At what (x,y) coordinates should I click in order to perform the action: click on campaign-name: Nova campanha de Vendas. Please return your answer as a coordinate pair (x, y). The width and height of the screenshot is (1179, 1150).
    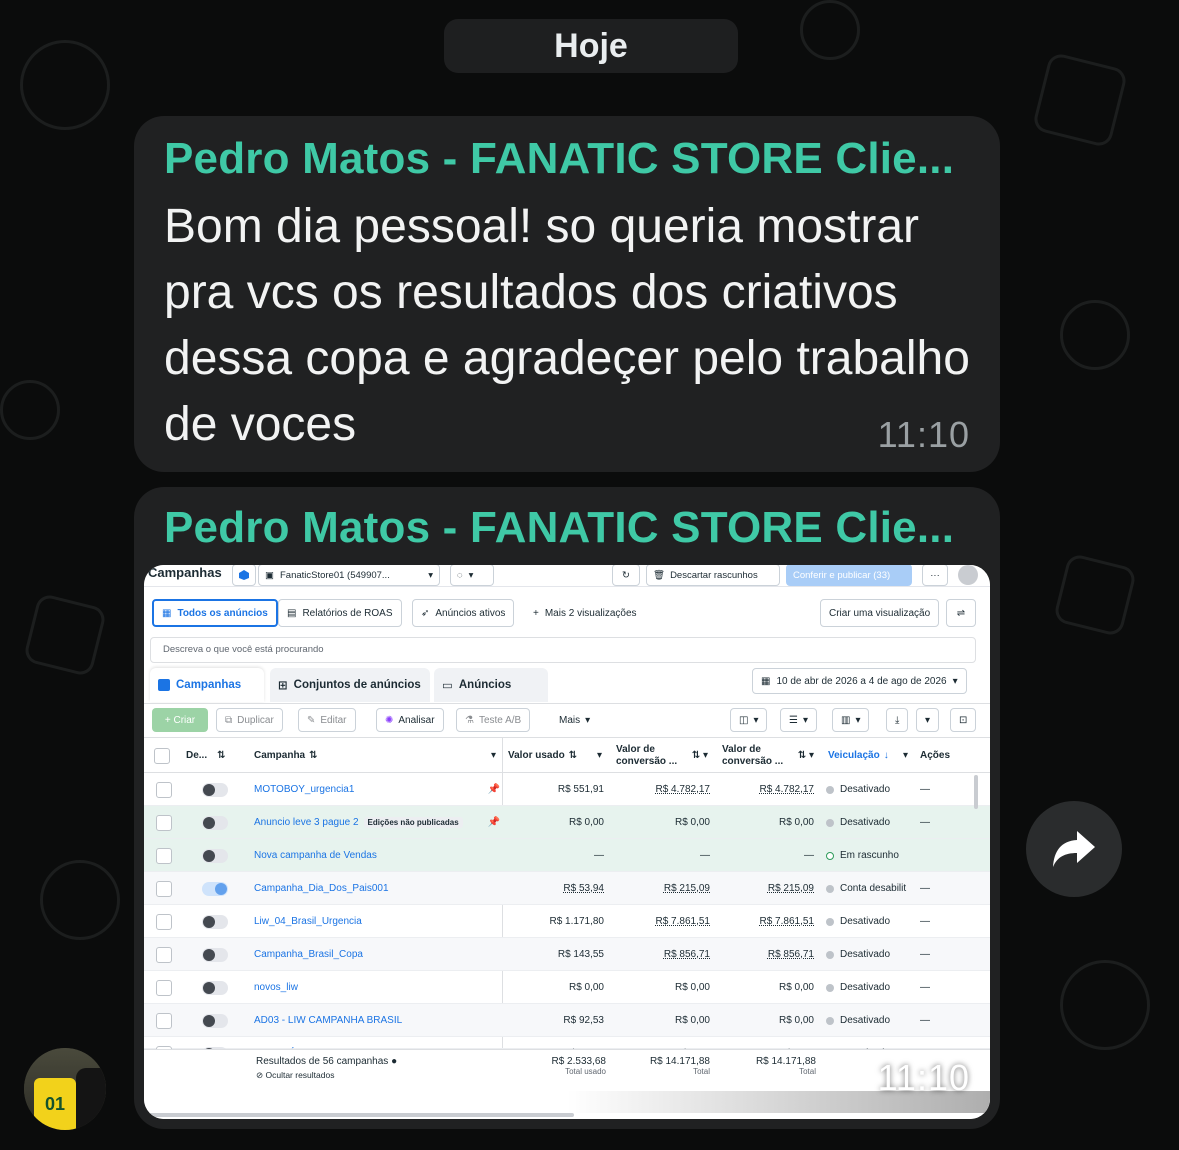
    Looking at the image, I should click on (315, 855).